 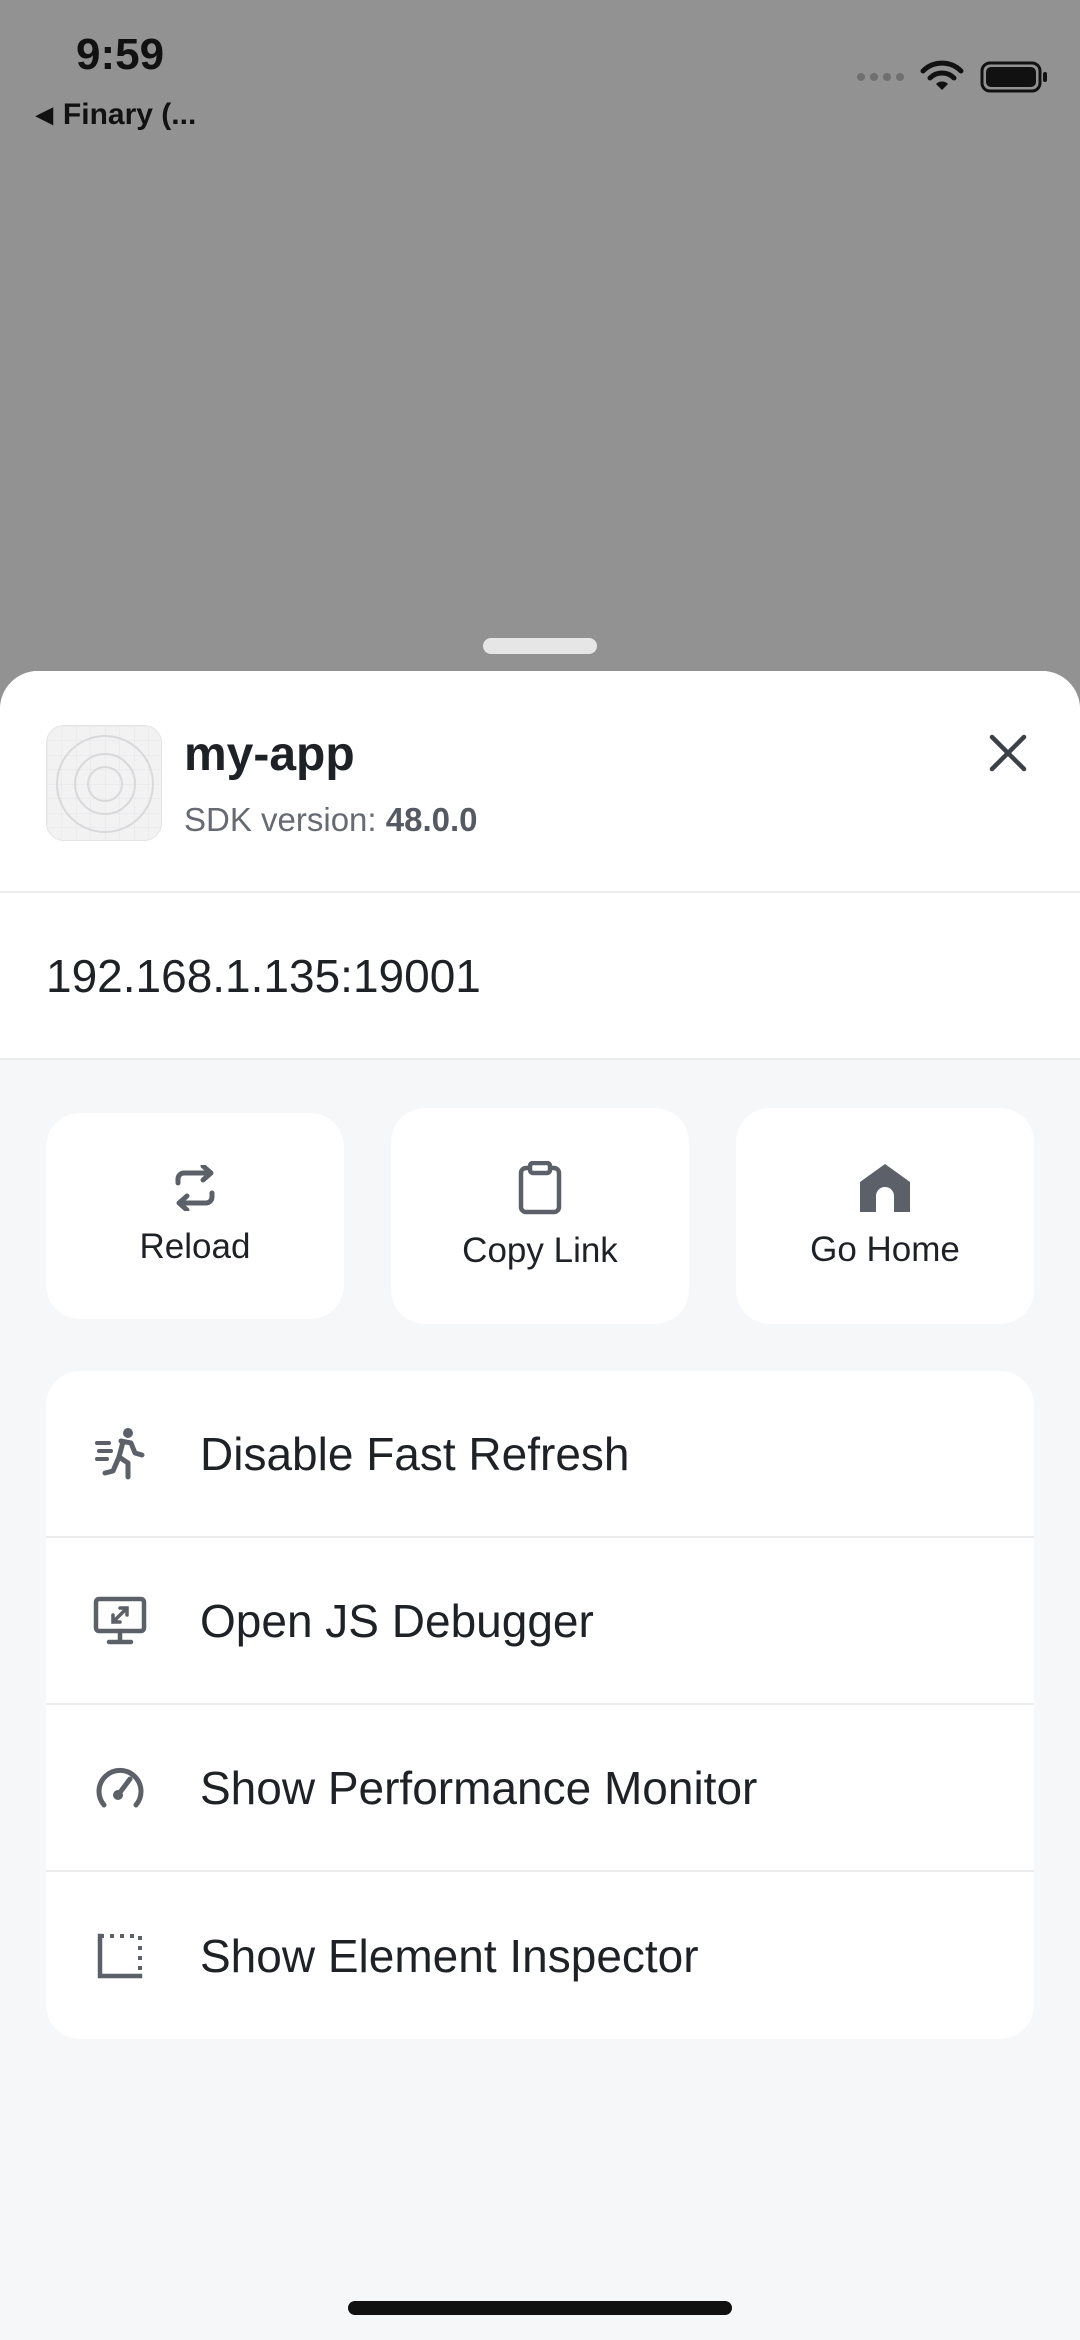 What do you see at coordinates (540, 646) in the screenshot?
I see `sheet-grabber` at bounding box center [540, 646].